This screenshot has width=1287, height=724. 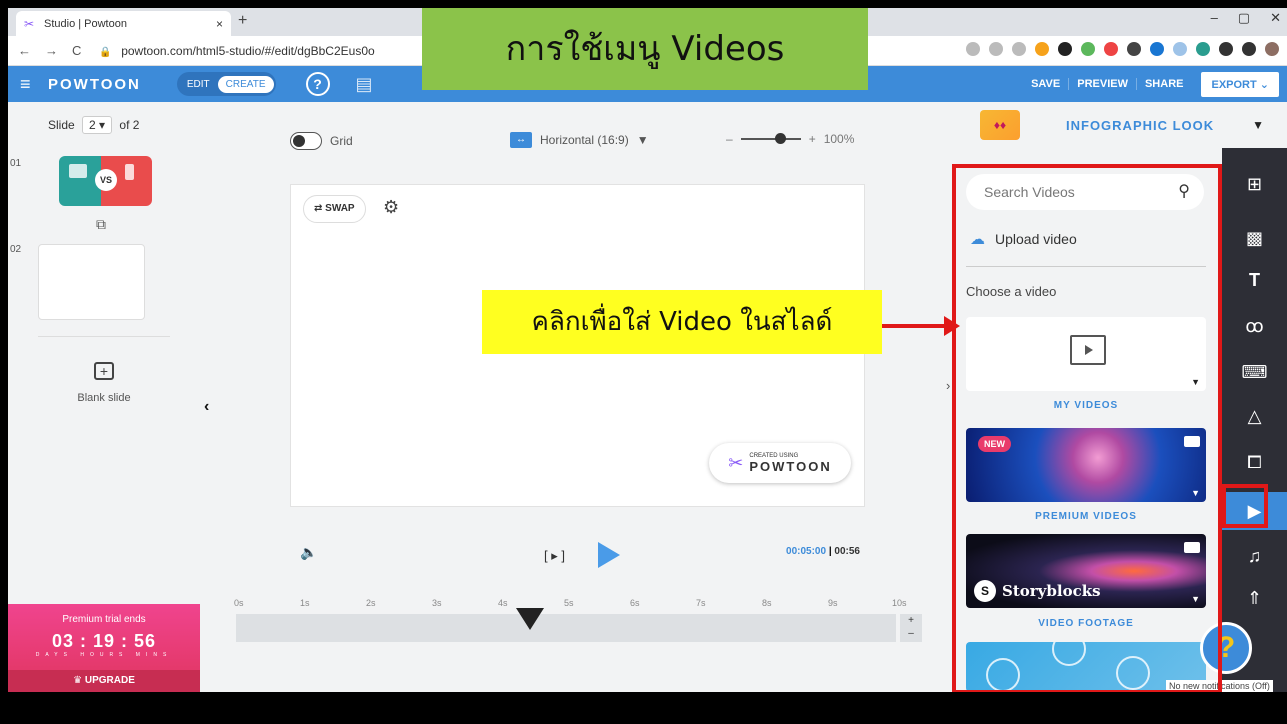 What do you see at coordinates (334, 209) in the screenshot?
I see `swap-button: ⇄ SWAP` at bounding box center [334, 209].